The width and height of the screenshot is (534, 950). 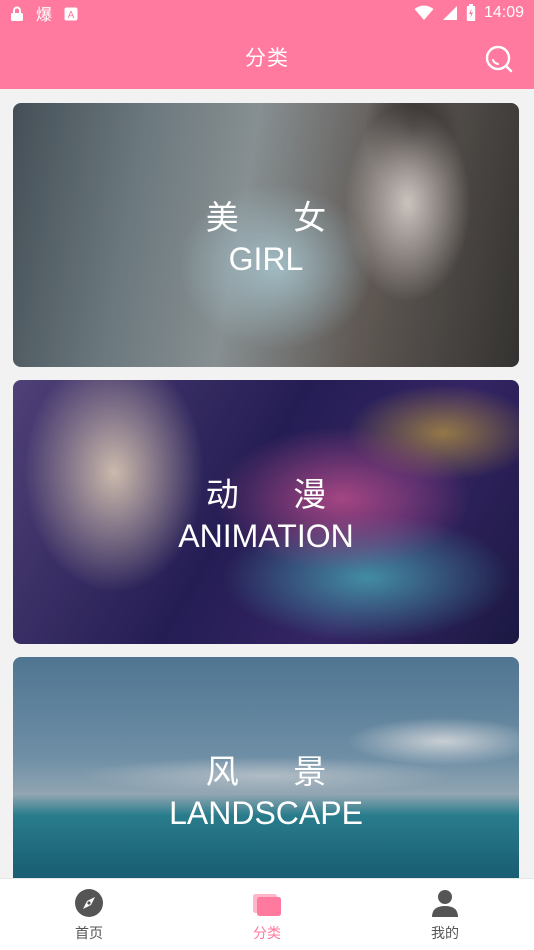 I want to click on status-bar: 爆 A 14:09, so click(x=267, y=14).